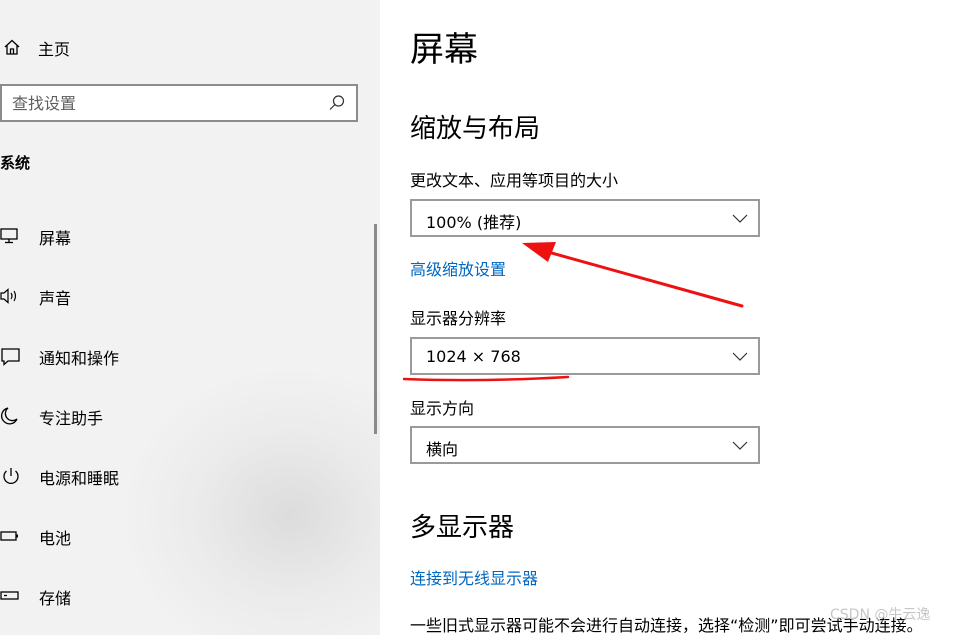  What do you see at coordinates (9, 236) in the screenshot?
I see `monitor-icon` at bounding box center [9, 236].